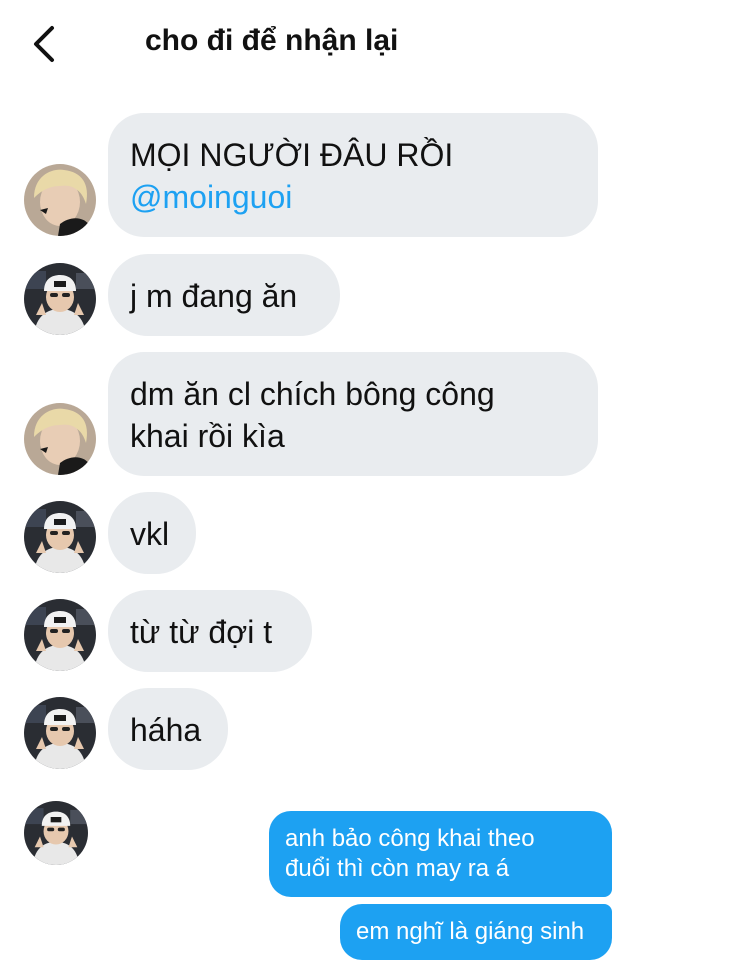  Describe the element at coordinates (272, 40) in the screenshot. I see `conversation-title: cho đi để nhận lại` at that location.